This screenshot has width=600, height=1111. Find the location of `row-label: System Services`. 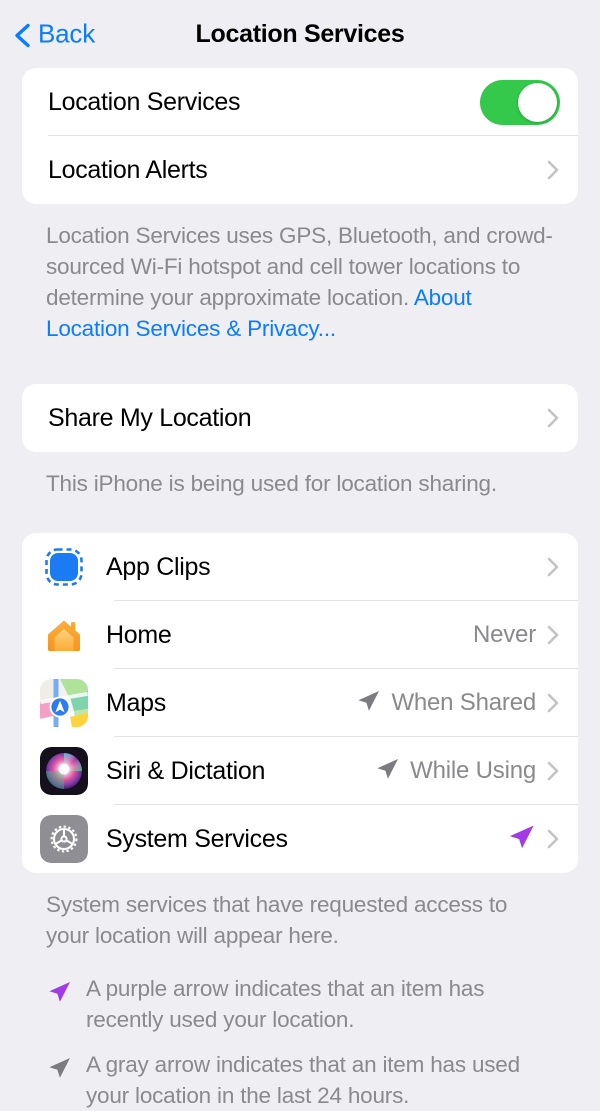

row-label: System Services is located at coordinates (197, 838).